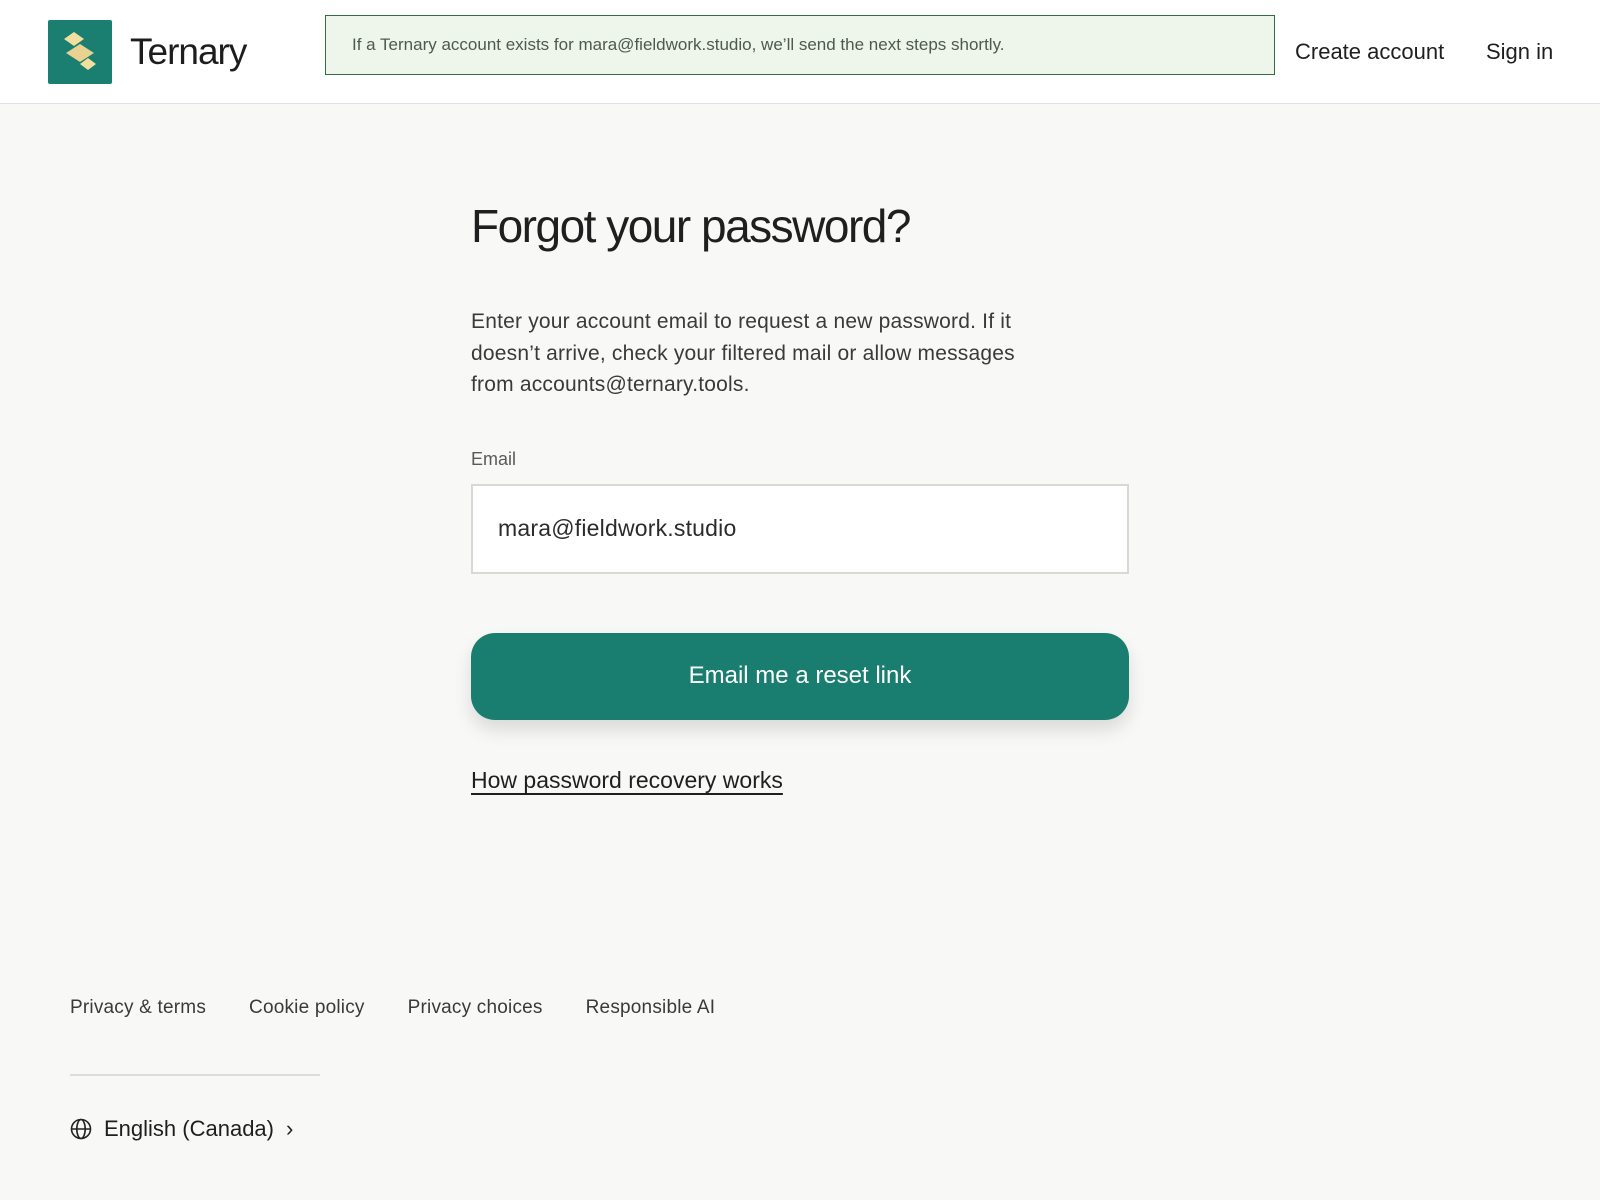 The height and width of the screenshot is (1200, 1600). Describe the element at coordinates (195, 1075) in the screenshot. I see `footer-divider` at that location.